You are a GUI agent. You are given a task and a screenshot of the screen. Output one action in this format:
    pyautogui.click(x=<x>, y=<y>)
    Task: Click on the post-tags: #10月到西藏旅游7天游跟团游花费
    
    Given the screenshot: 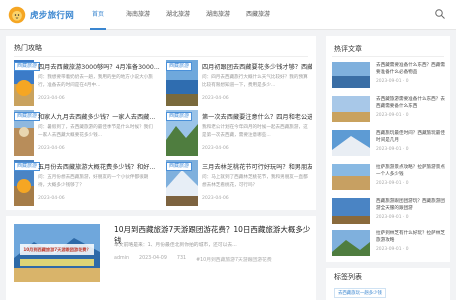 What is the action you would take?
    pyautogui.click(x=234, y=259)
    